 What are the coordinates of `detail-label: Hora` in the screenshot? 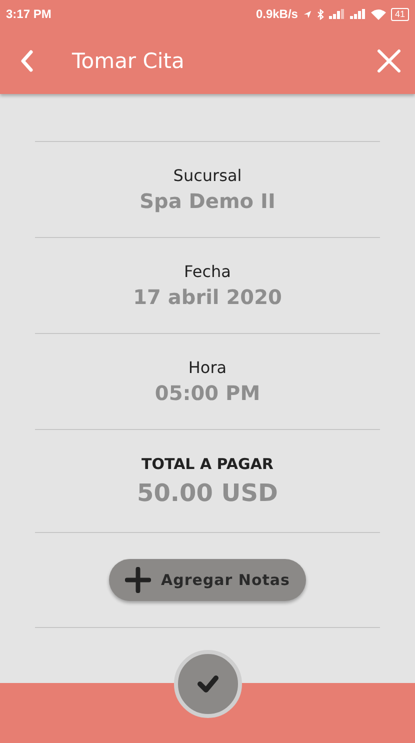 It's located at (207, 367).